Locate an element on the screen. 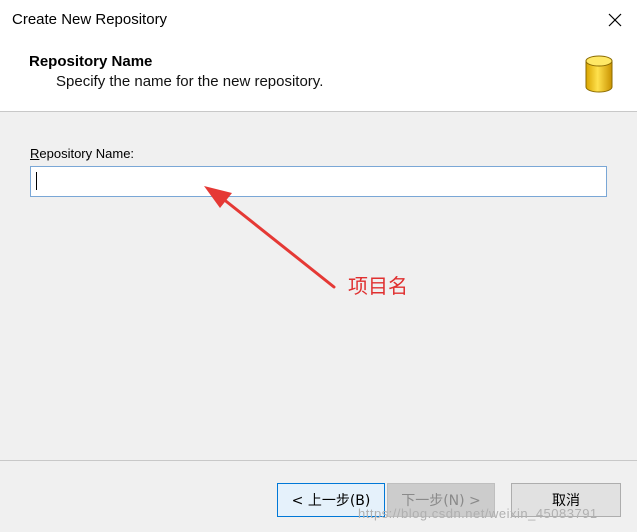 This screenshot has width=637, height=532. footer-divider is located at coordinates (318, 460).